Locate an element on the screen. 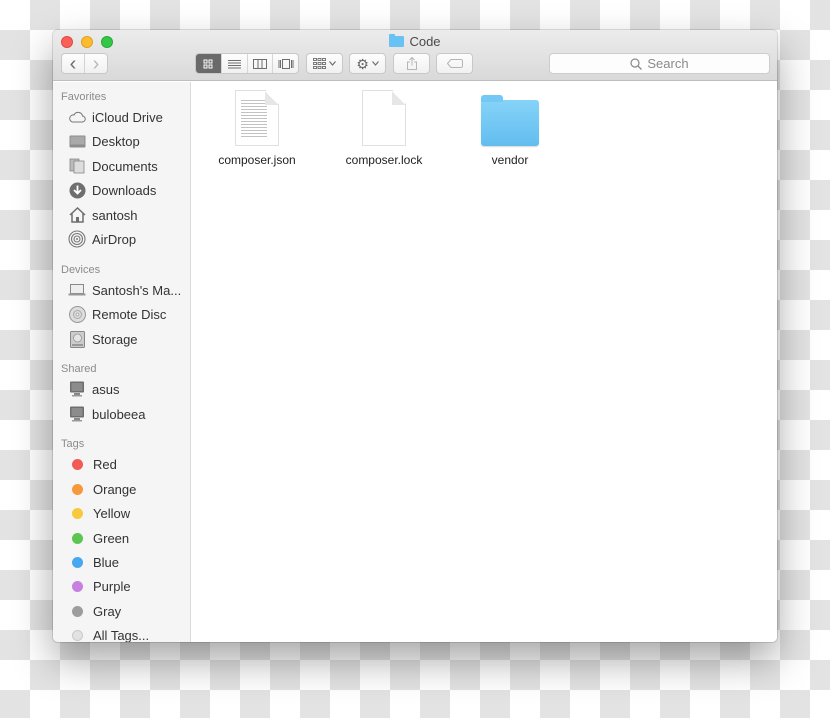  sidebar-tag-yellow: Yellow is located at coordinates (99, 513).